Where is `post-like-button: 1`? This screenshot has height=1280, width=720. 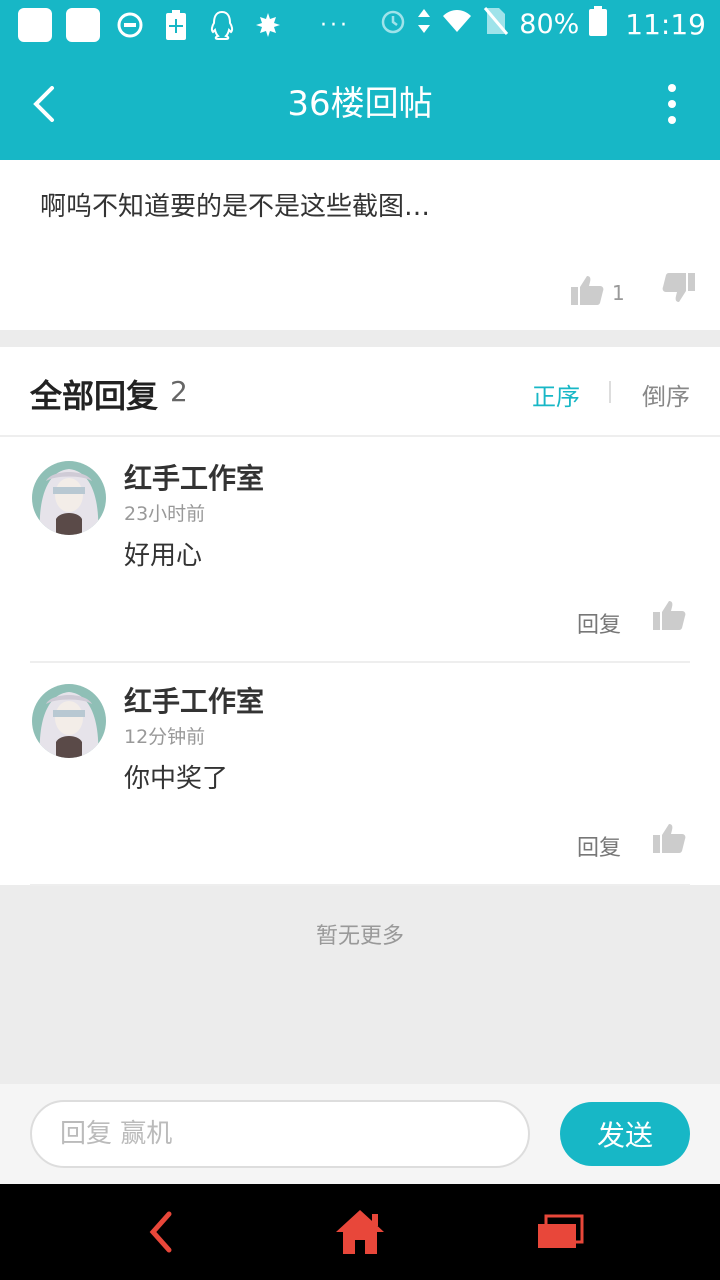 post-like-button: 1 is located at coordinates (597, 292).